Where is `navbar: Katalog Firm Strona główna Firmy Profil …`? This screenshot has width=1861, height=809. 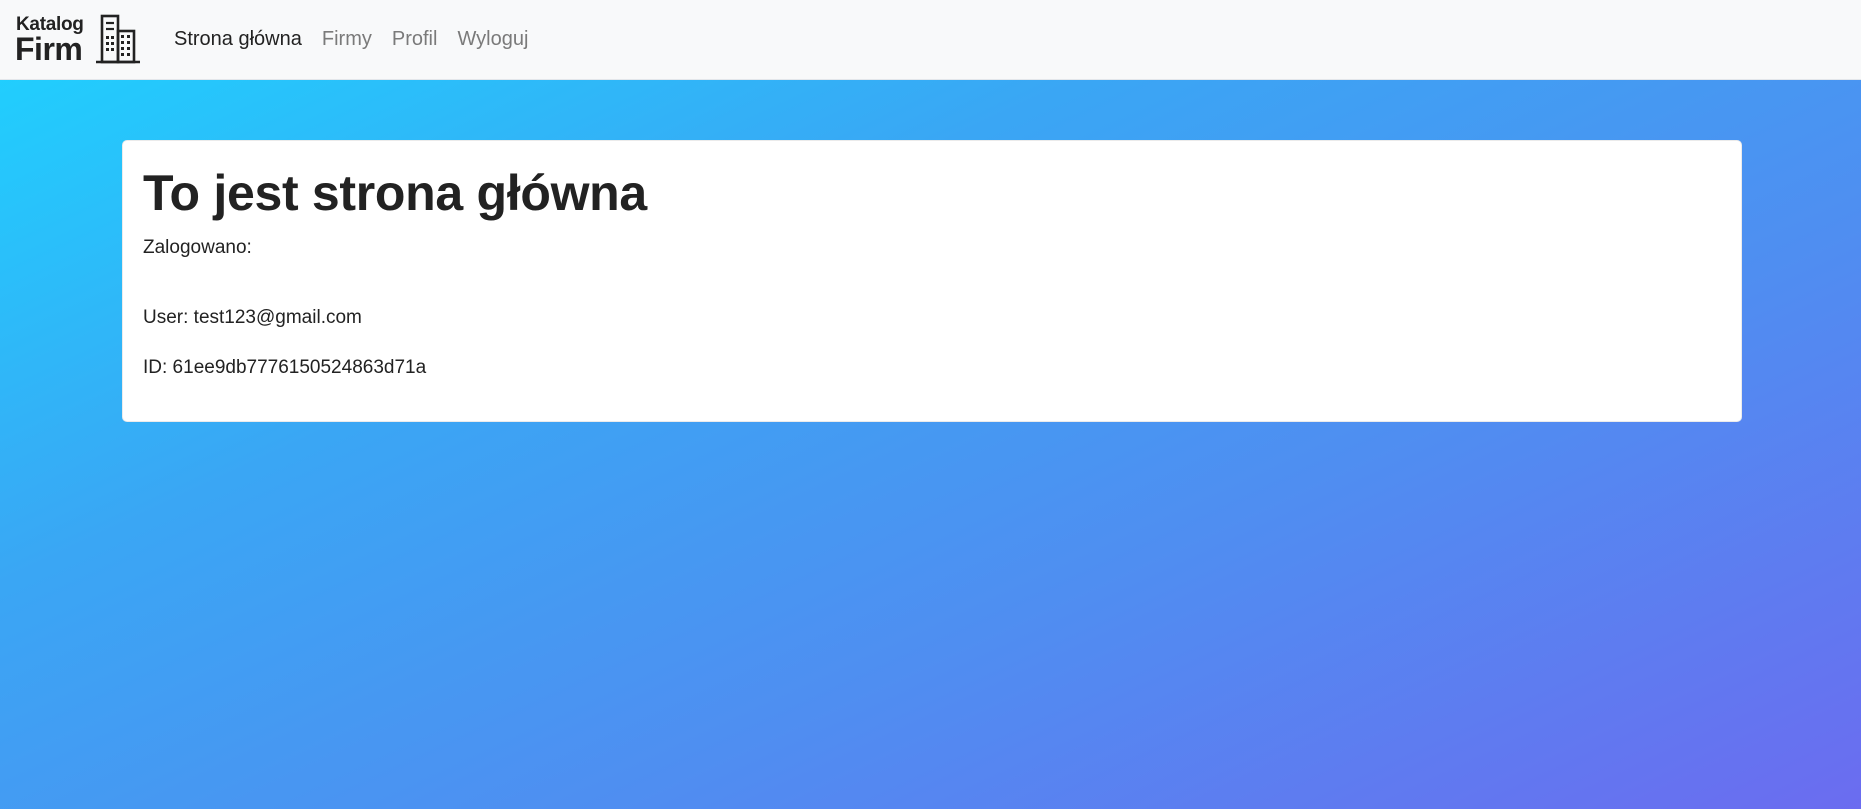
navbar: Katalog Firm Strona główna Firmy Profil … is located at coordinates (930, 40).